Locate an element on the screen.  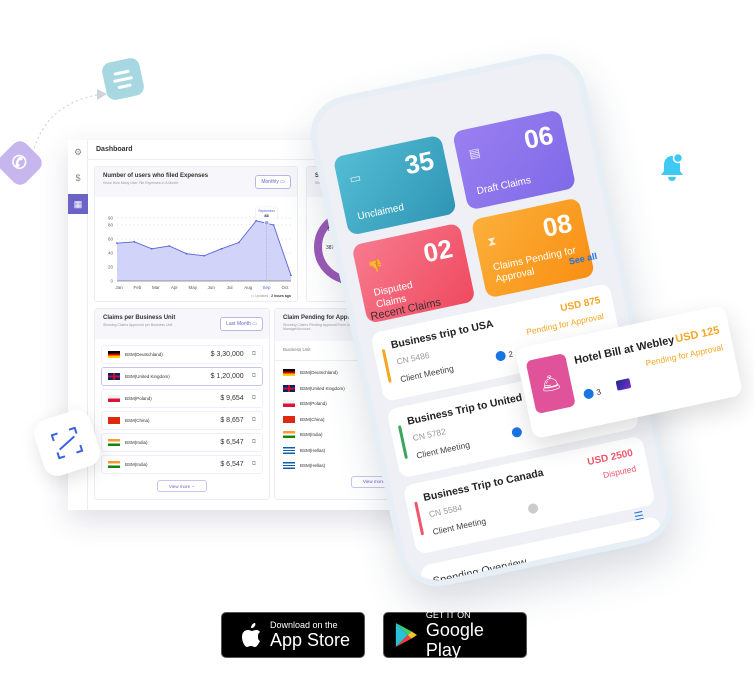
flag-uk-icon is located at coordinates (289, 388).